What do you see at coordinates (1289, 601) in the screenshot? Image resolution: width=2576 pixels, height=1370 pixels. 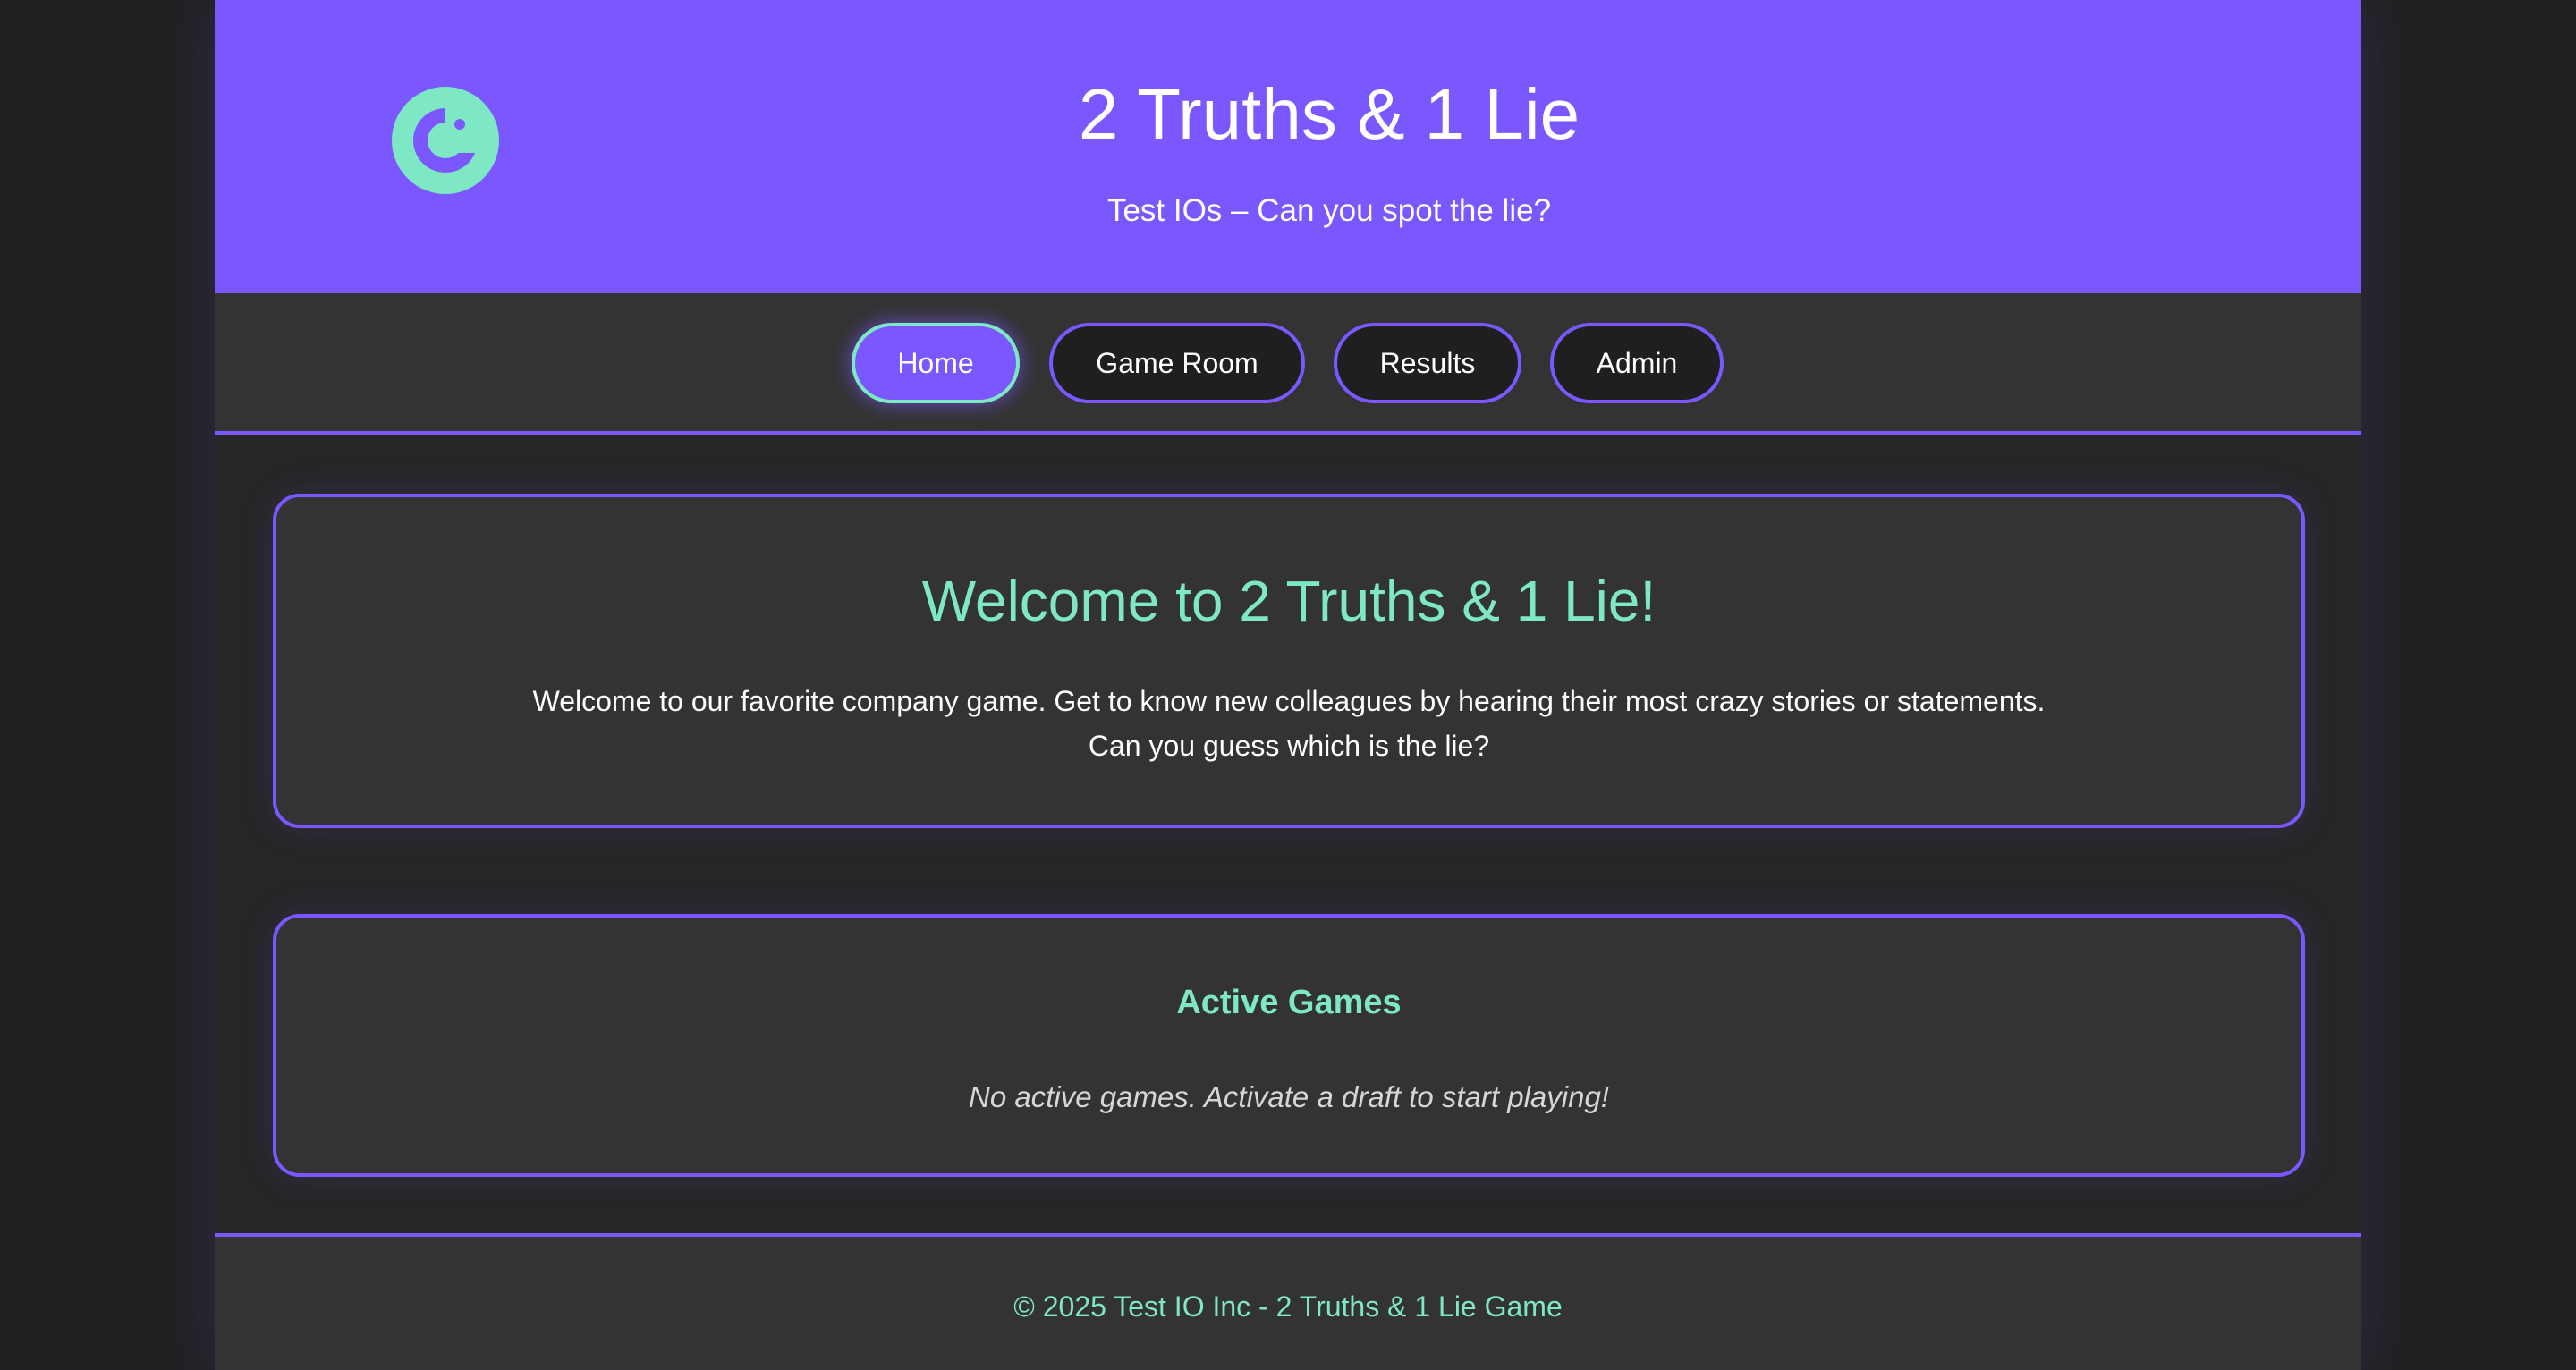 I see `welcome-title: Welcome to 2 Truths & 1 Lie!` at bounding box center [1289, 601].